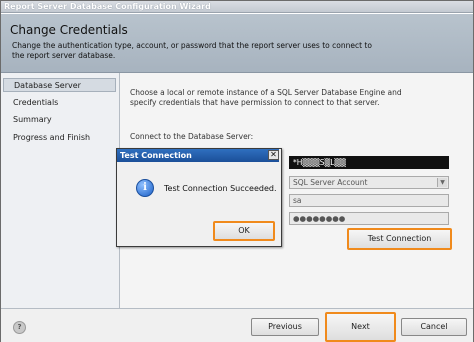 The image size is (474, 342). Describe the element at coordinates (59, 120) in the screenshot. I see `sidebar-item-summary: Summary` at that location.